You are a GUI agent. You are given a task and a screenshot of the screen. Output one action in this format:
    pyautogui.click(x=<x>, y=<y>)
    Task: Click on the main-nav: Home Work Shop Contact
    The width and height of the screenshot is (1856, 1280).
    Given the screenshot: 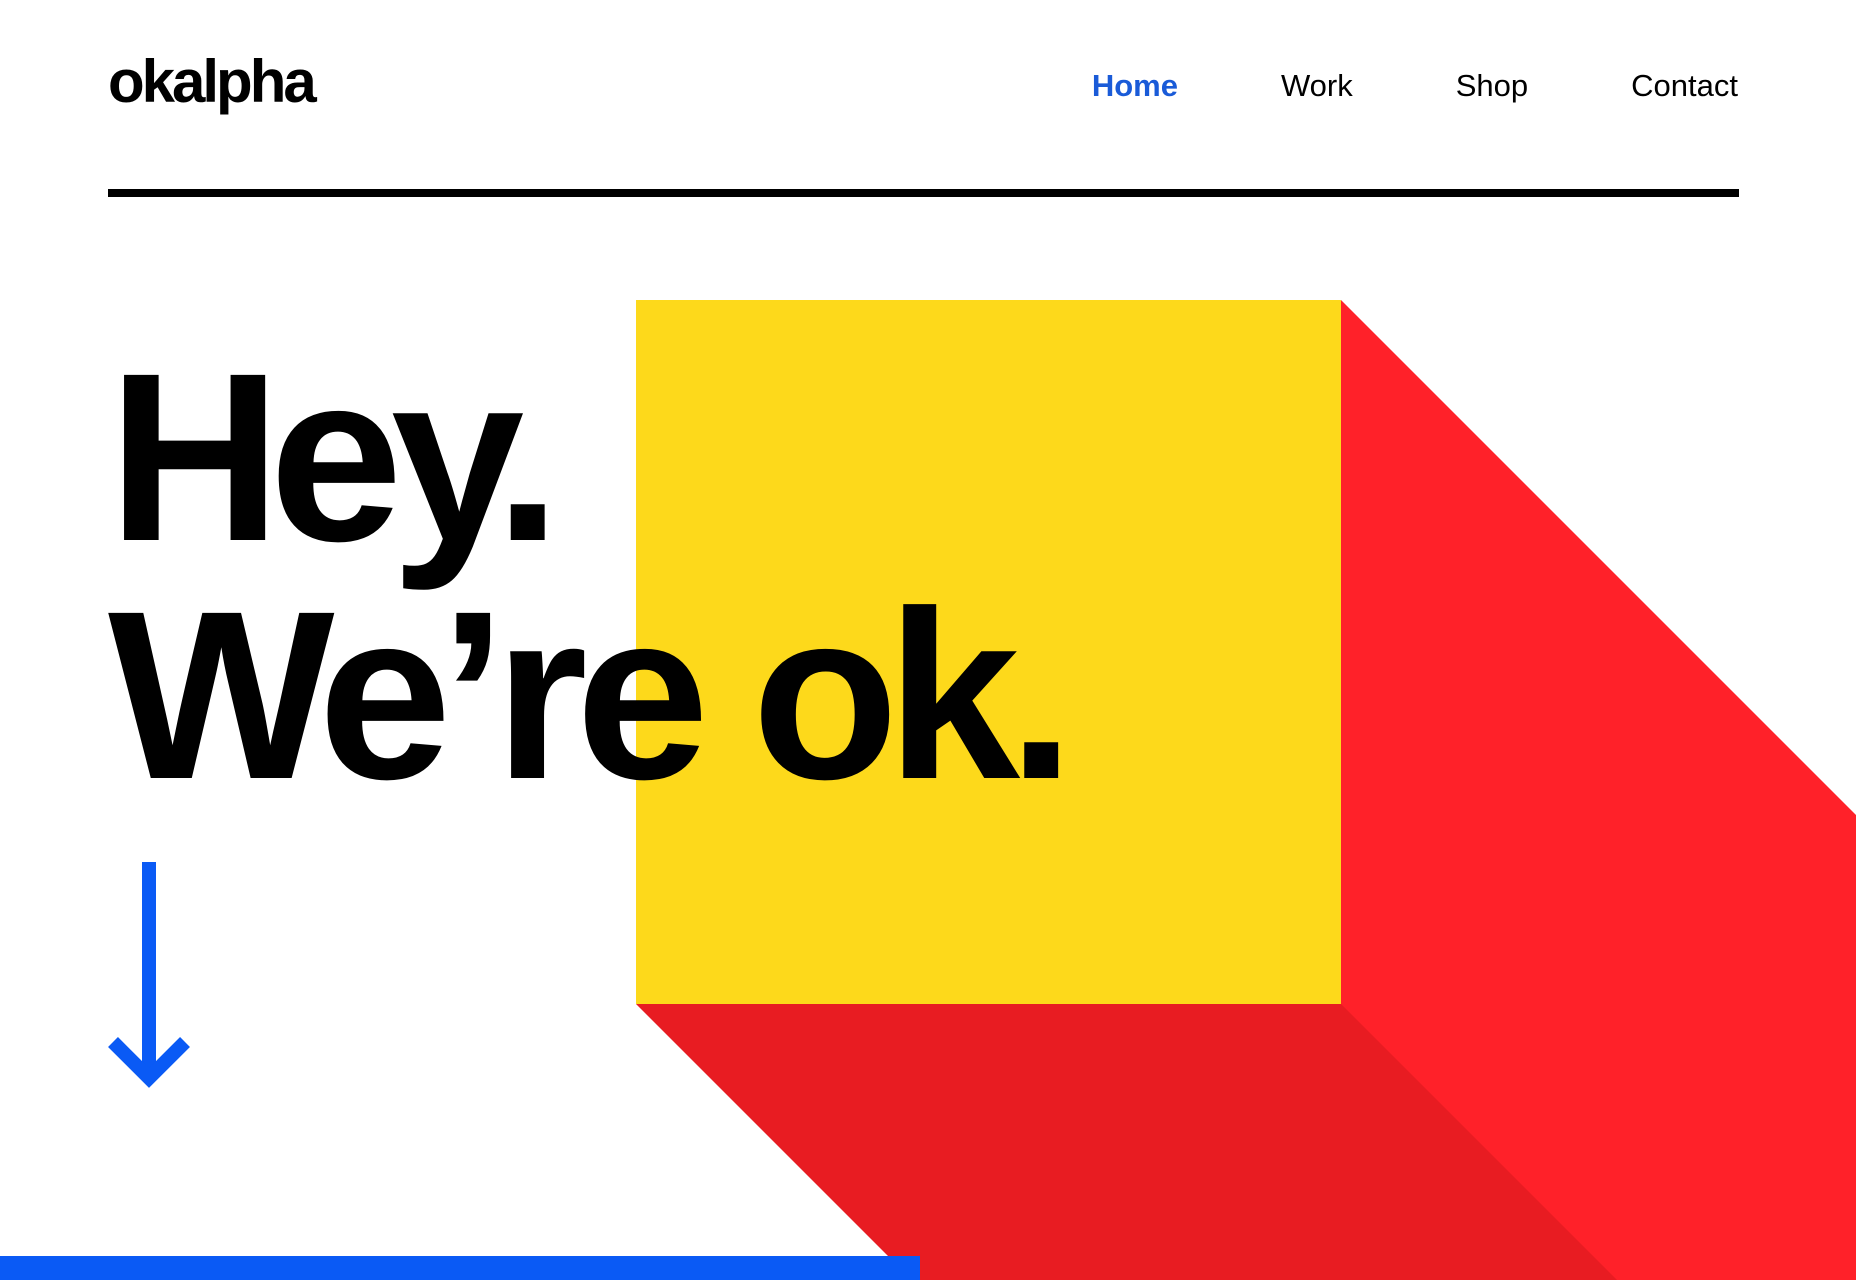 What is the action you would take?
    pyautogui.click(x=1415, y=85)
    